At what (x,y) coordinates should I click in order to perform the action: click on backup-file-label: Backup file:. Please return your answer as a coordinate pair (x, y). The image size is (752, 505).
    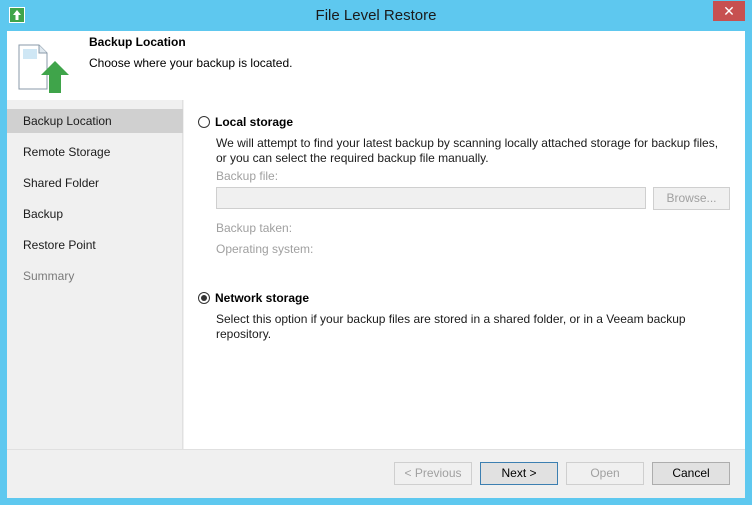
    Looking at the image, I should click on (247, 176).